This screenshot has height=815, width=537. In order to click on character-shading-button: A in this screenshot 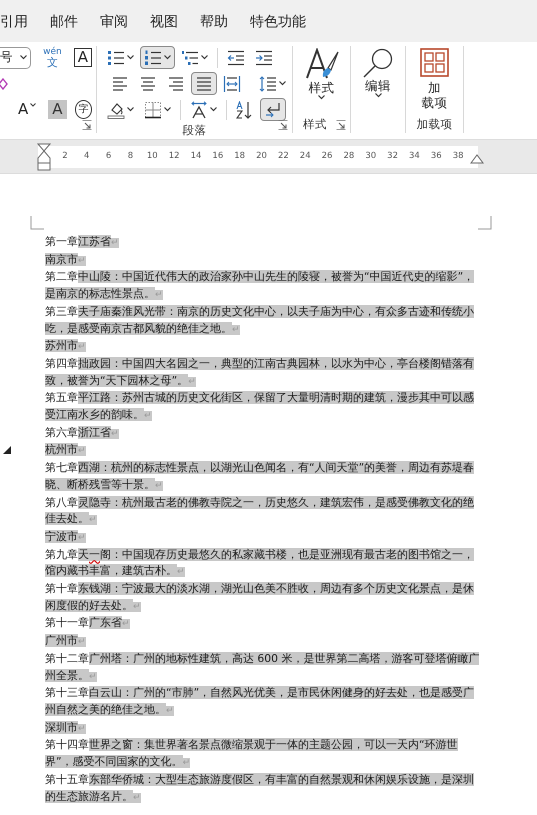, I will do `click(57, 109)`.